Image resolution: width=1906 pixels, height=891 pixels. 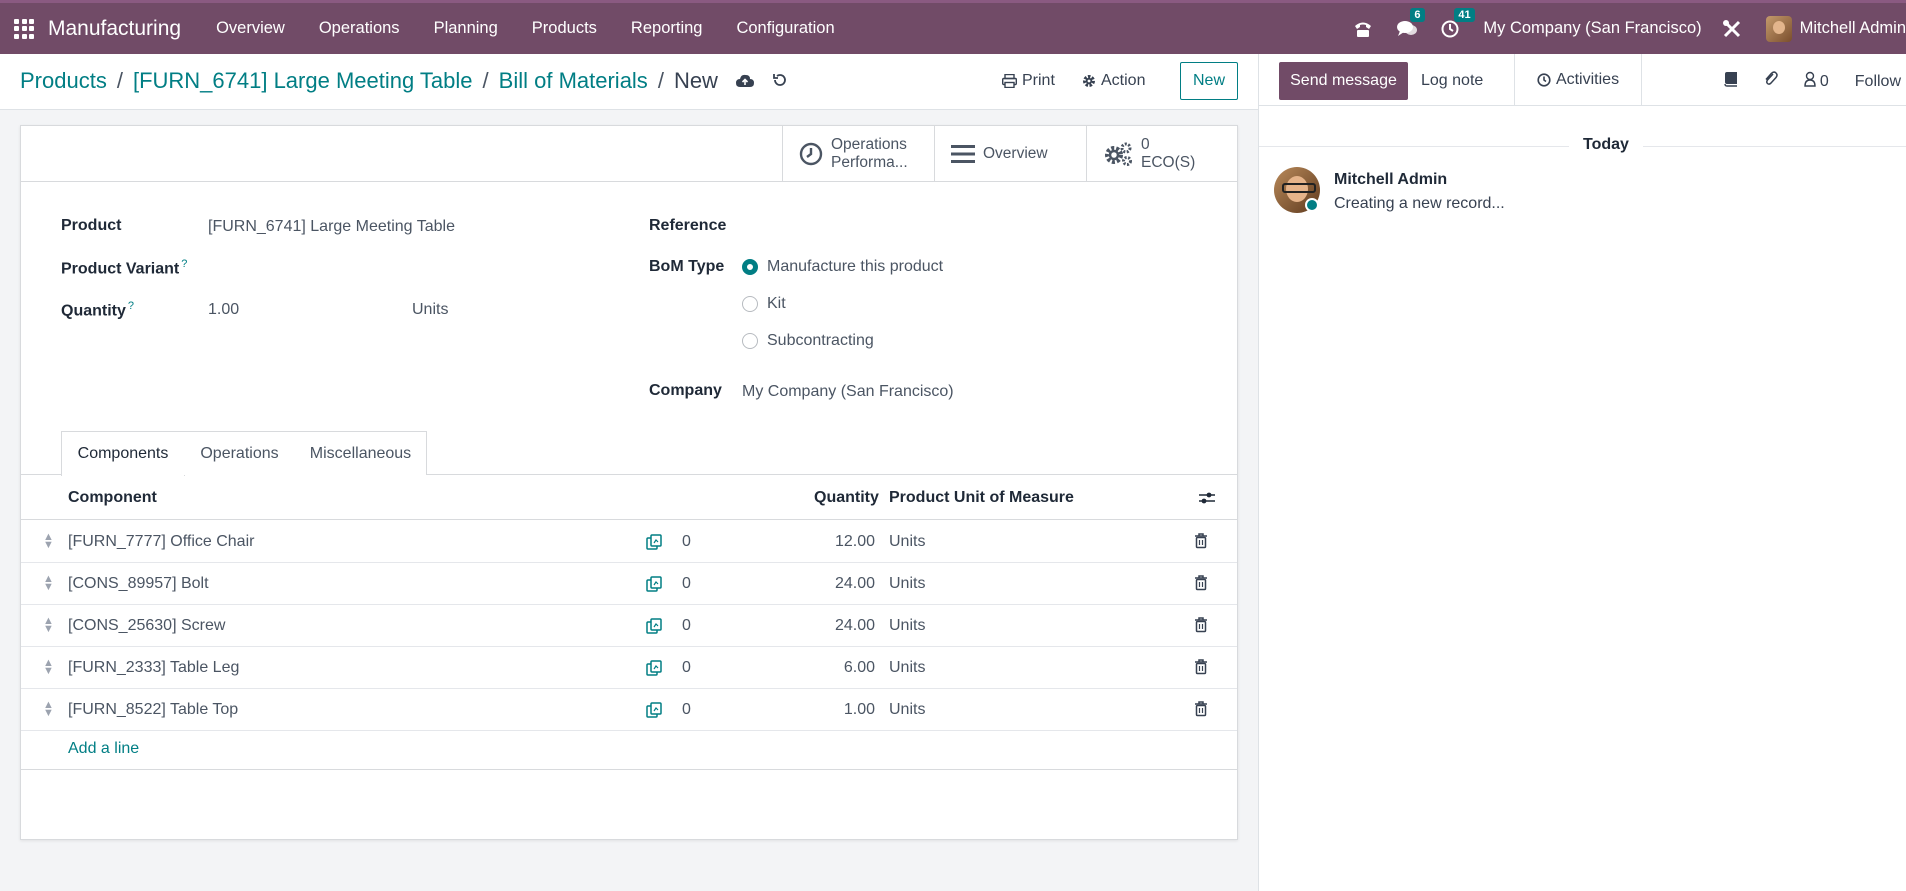 What do you see at coordinates (1592, 28) in the screenshot?
I see `company-switcher: My Company (San Francisco)` at bounding box center [1592, 28].